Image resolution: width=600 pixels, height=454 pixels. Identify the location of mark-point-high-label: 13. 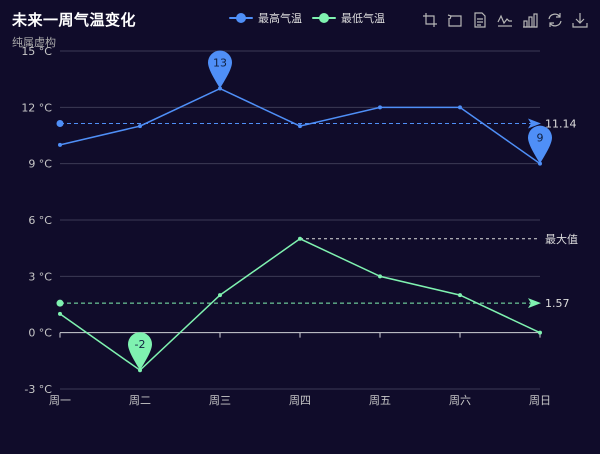
(220, 63).